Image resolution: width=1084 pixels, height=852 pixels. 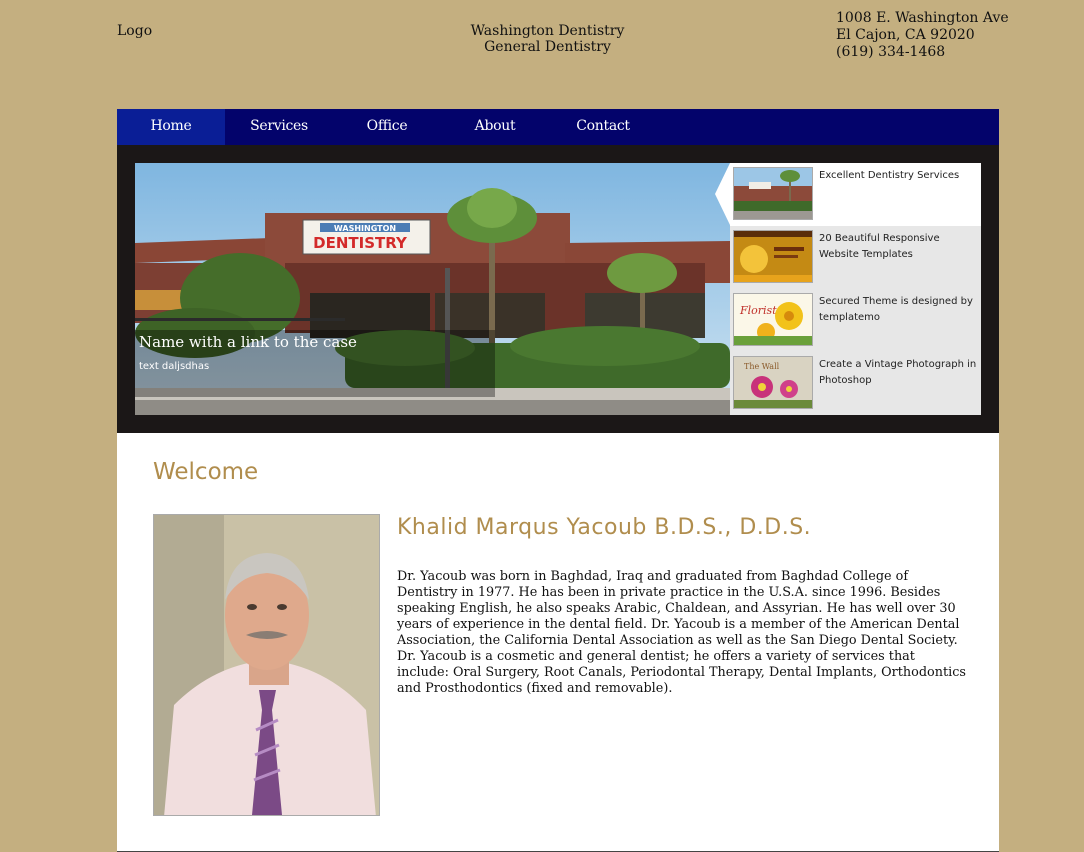 What do you see at coordinates (773, 256) in the screenshot?
I see `template-thumb-icon` at bounding box center [773, 256].